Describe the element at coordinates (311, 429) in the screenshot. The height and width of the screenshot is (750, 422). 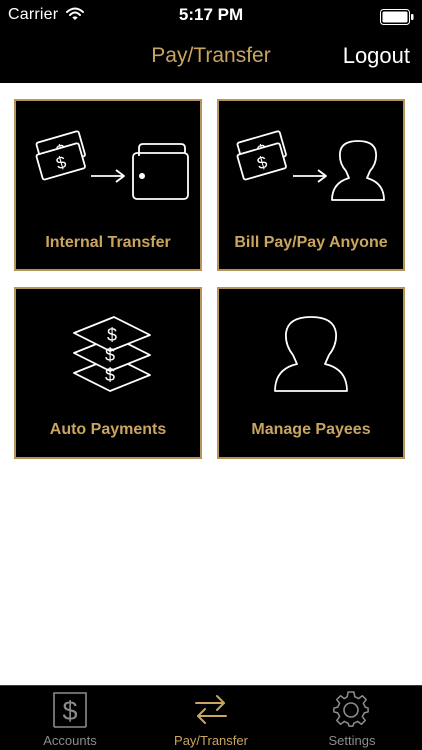
I see `tile-label: Manage Payees` at that location.